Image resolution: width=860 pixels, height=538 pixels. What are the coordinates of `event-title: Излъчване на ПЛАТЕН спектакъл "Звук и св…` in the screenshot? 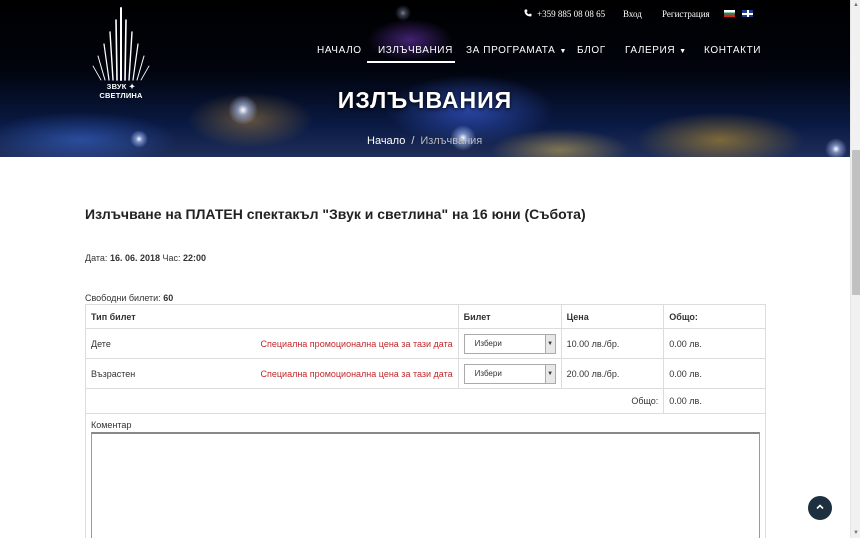 It's located at (335, 214).